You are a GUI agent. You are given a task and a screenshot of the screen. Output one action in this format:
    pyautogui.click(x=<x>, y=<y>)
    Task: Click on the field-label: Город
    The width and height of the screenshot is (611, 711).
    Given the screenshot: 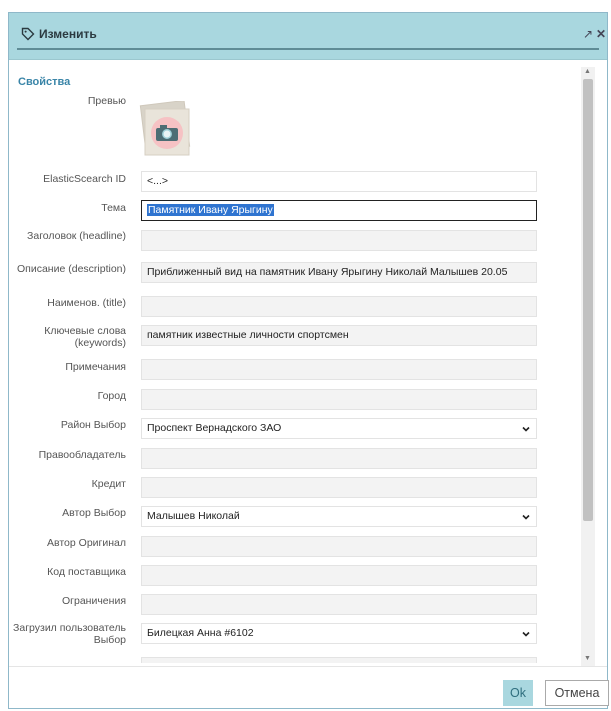 What is the action you would take?
    pyautogui.click(x=111, y=396)
    